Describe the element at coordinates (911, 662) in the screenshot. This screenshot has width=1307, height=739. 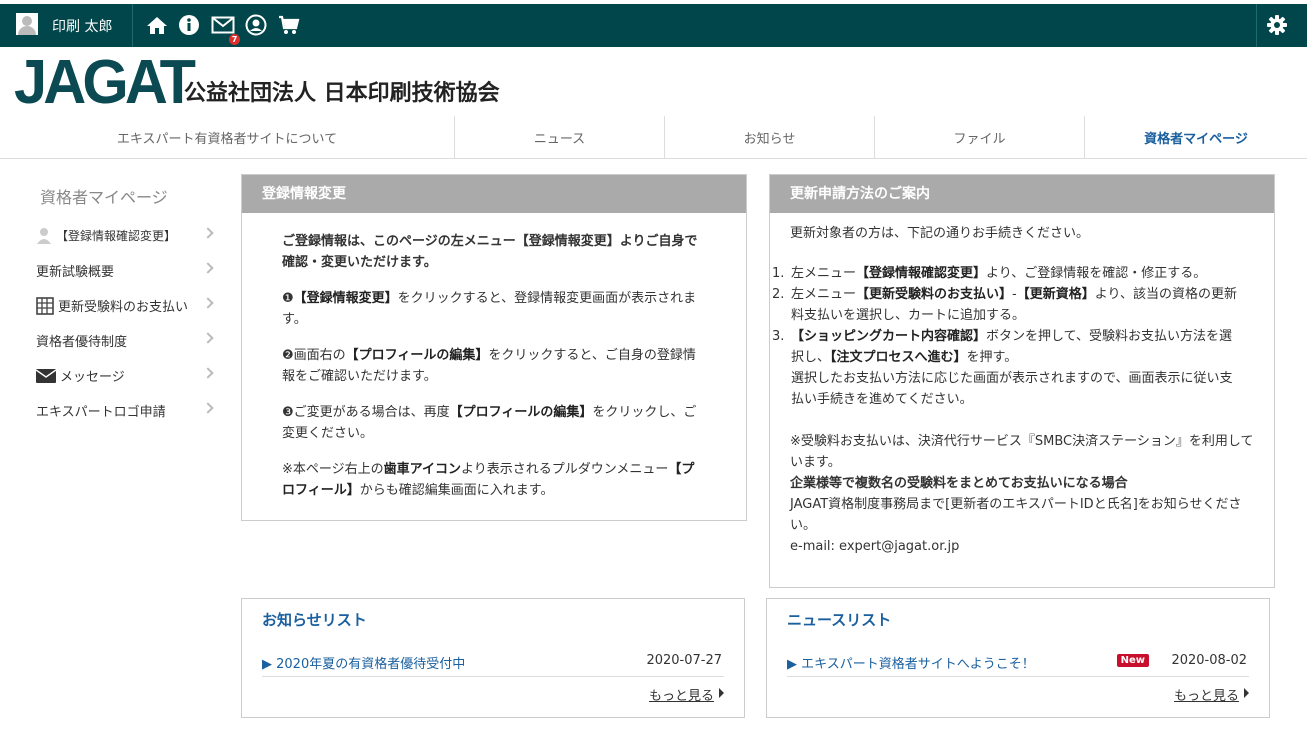
I see `news-item-link: ▶ エキスパート資格者サイトへようこそ！` at that location.